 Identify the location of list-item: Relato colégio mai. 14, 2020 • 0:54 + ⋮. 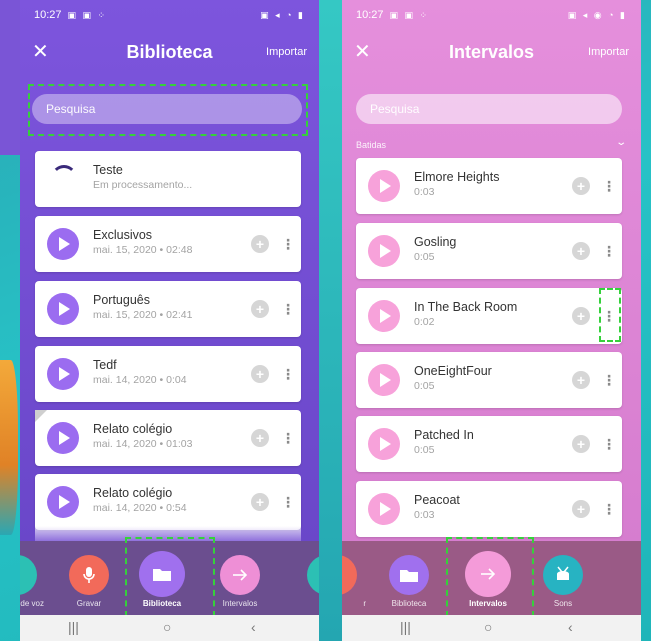
(168, 502).